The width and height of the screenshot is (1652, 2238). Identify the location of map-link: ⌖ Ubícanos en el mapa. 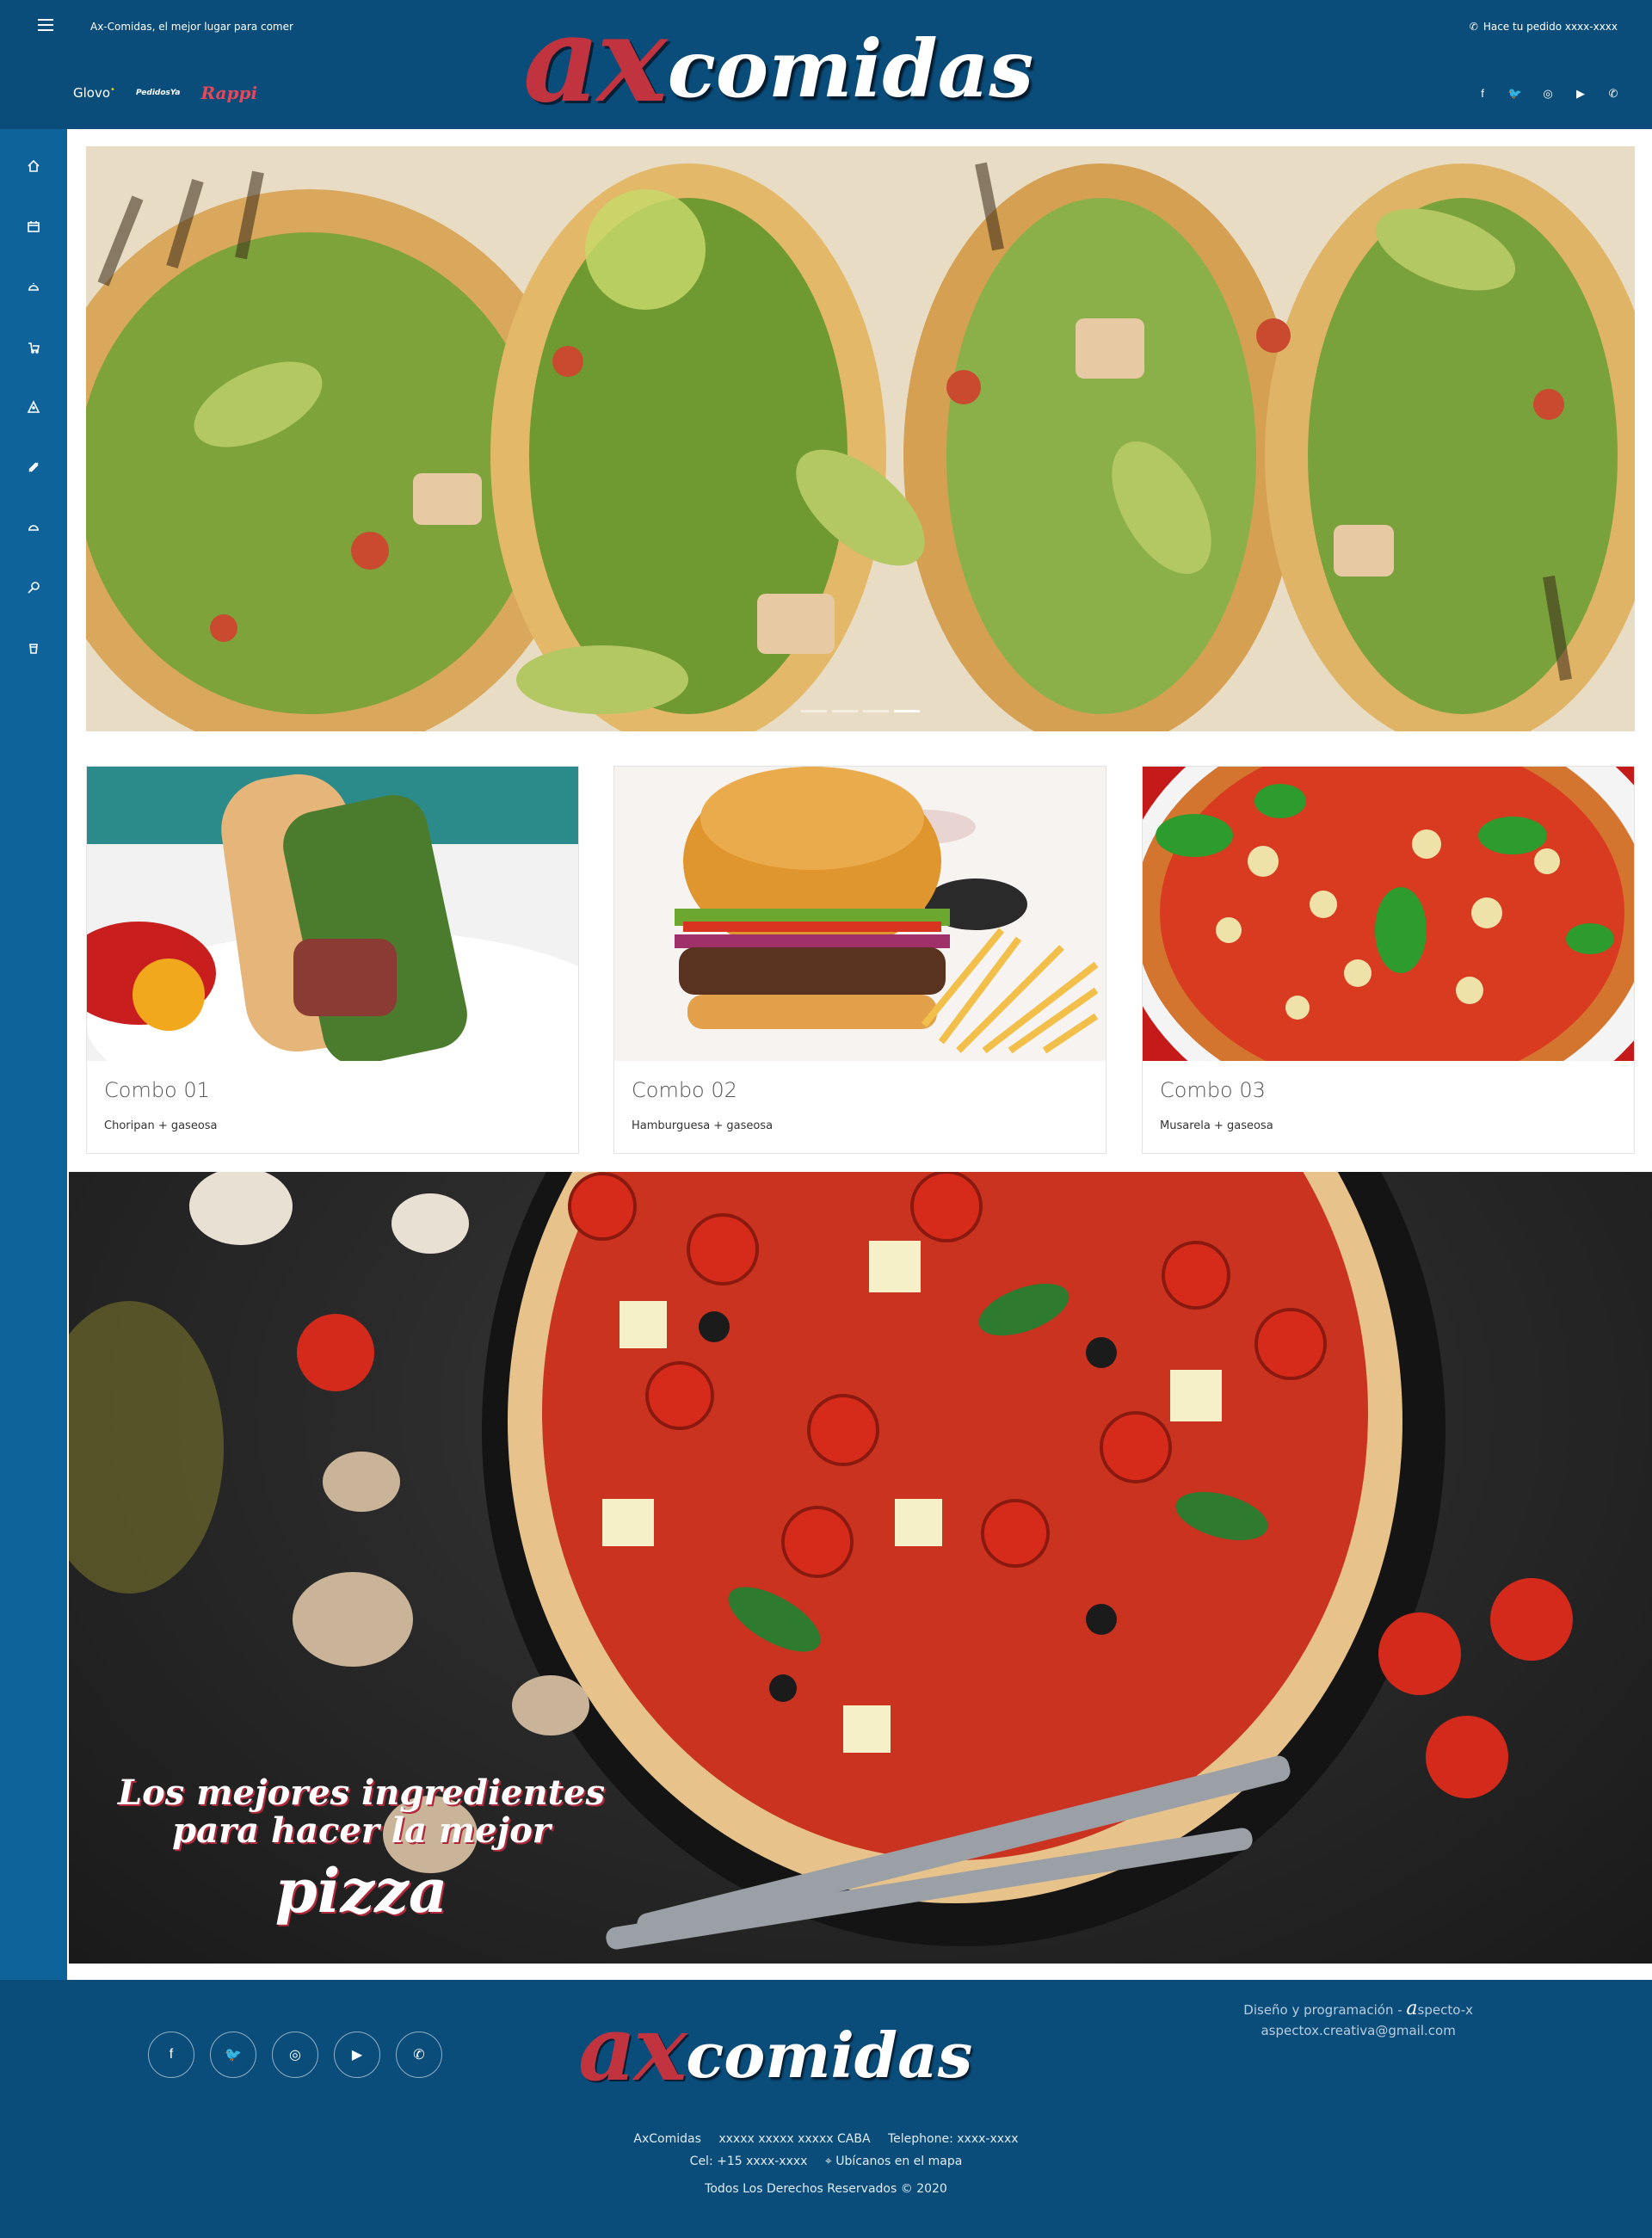
(893, 2161).